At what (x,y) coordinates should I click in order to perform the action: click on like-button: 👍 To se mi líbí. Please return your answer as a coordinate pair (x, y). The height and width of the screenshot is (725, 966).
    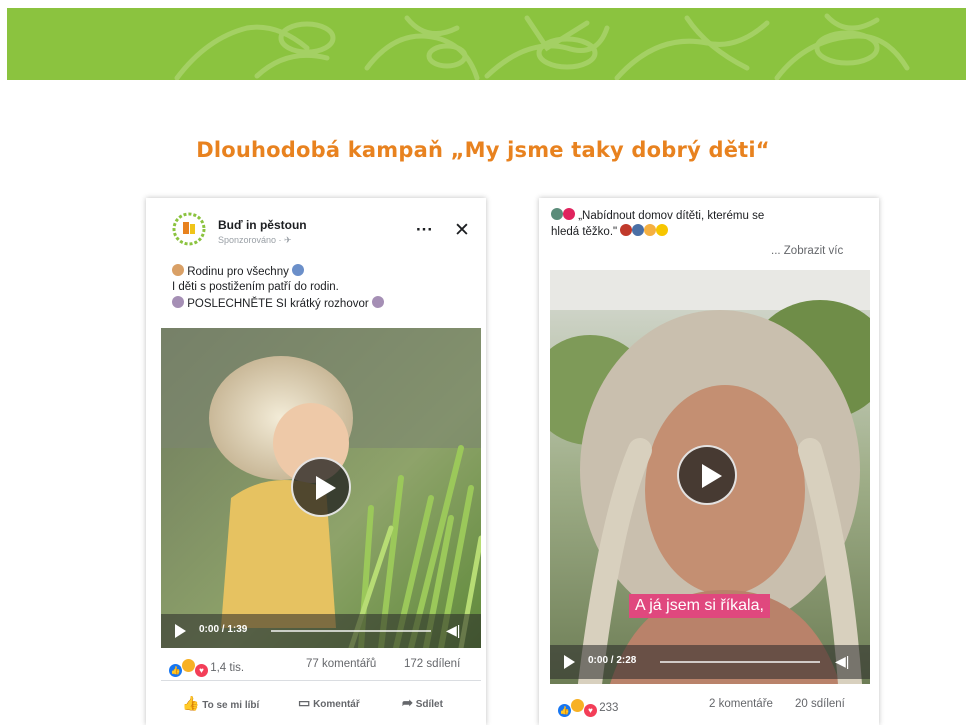
    Looking at the image, I should click on (220, 703).